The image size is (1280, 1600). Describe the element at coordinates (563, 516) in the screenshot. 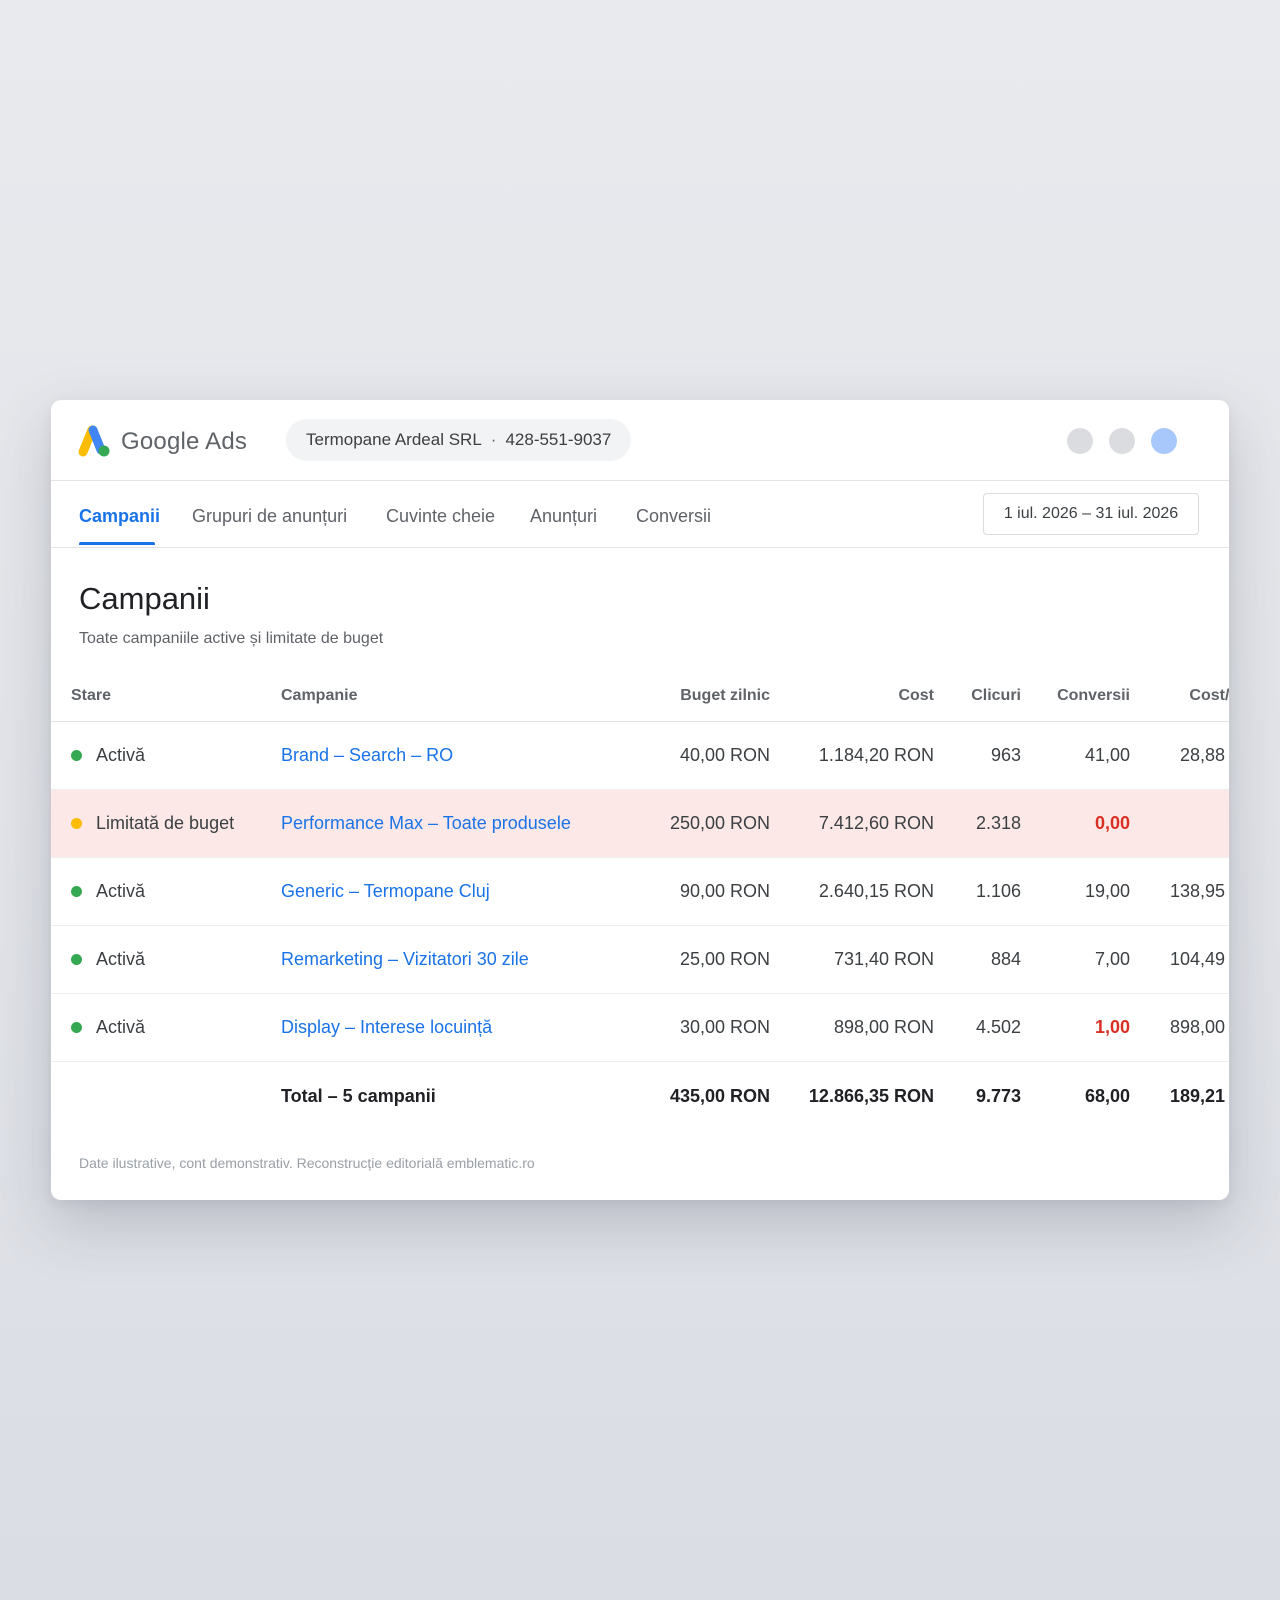

I see `tab-anunturi: Anunțuri` at that location.